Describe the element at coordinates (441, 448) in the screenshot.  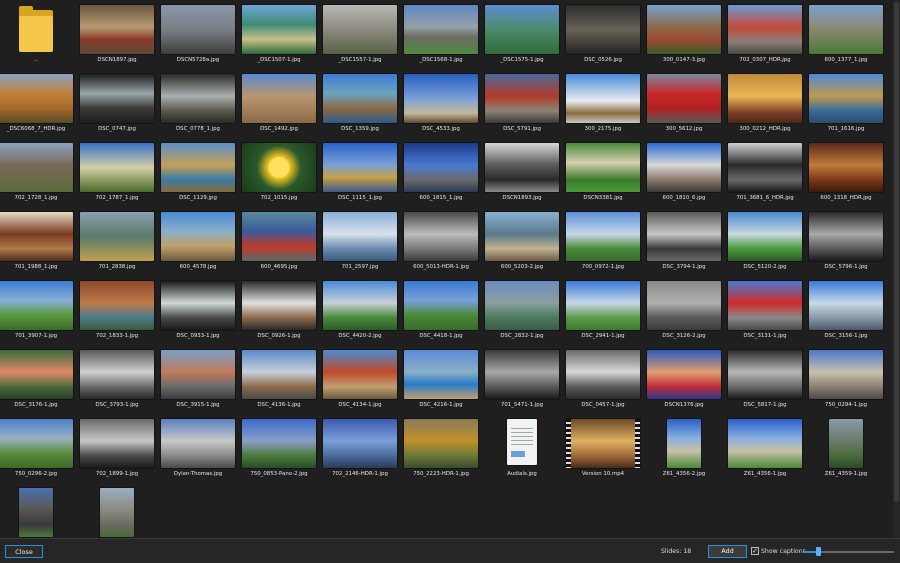
I see `thumbnail-item: 750_2223-HDR-1.jpg` at that location.